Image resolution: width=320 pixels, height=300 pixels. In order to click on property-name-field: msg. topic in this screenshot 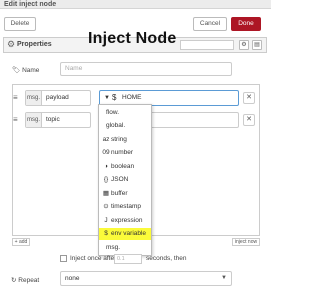, I will do `click(58, 120)`.